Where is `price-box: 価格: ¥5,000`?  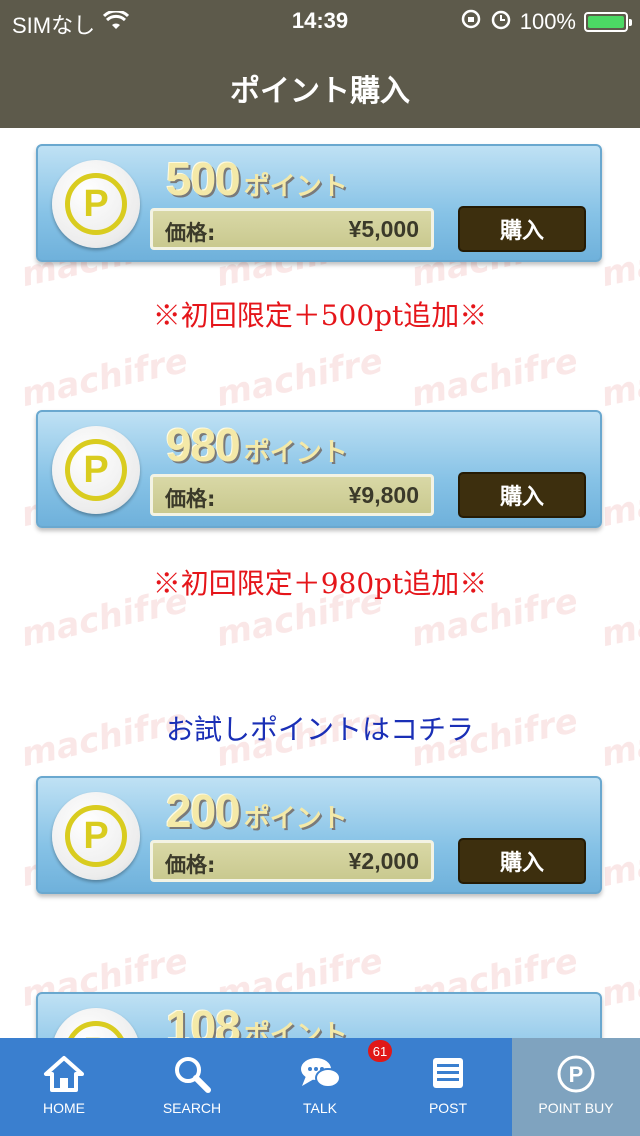
price-box: 価格: ¥5,000 is located at coordinates (292, 229).